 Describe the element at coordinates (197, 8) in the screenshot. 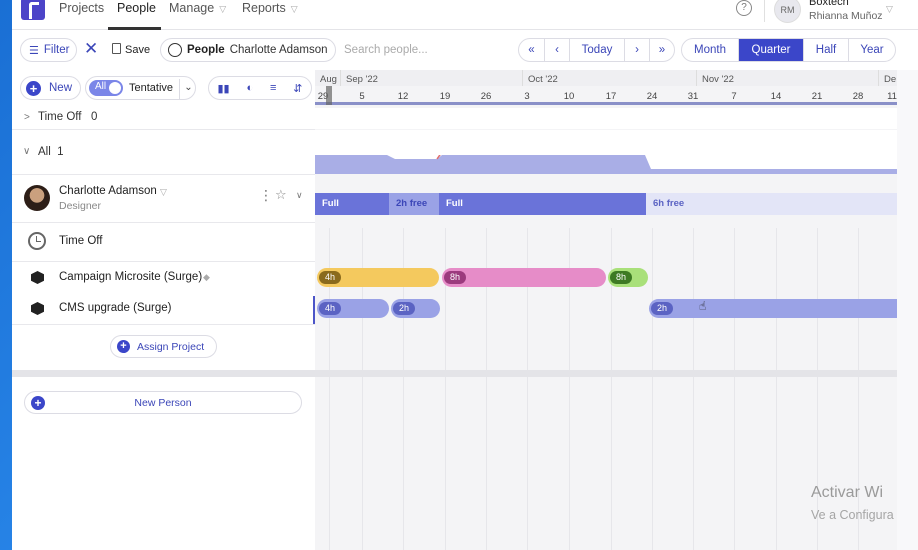

I see `nav-manage: Manage ▽` at that location.